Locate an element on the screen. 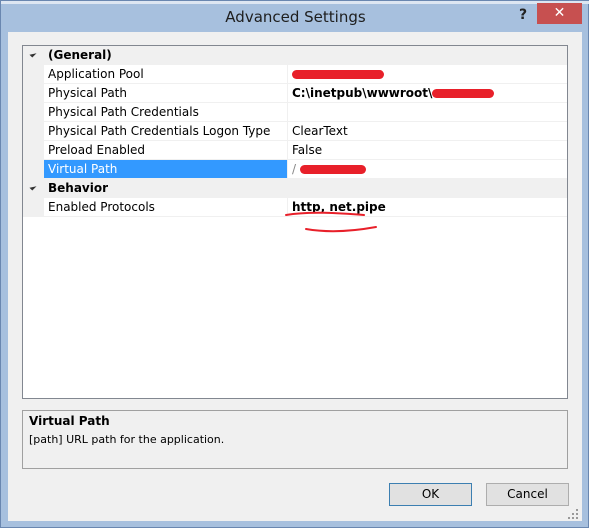 The height and width of the screenshot is (528, 589). property-name: Physical Path Credentials is located at coordinates (165, 112).